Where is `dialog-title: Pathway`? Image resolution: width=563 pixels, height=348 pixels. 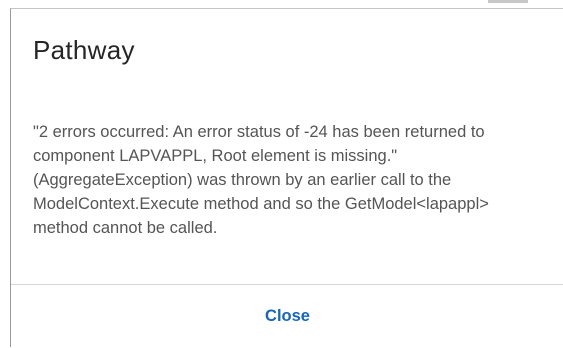
dialog-title: Pathway is located at coordinates (84, 50).